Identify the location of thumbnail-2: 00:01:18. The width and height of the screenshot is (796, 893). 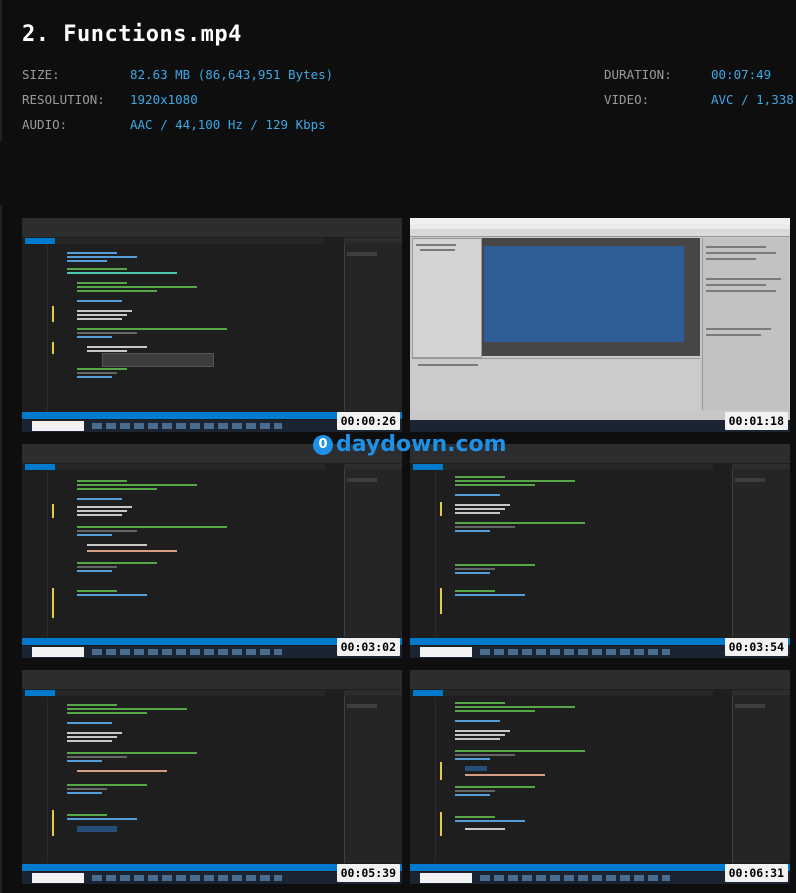
(600, 325).